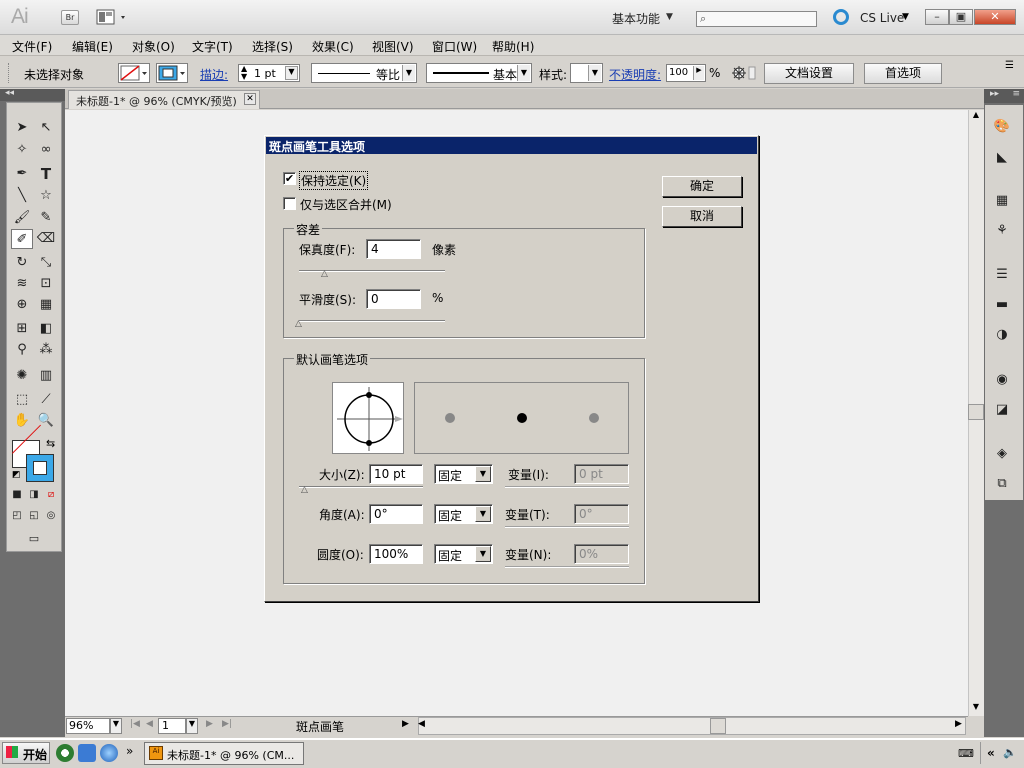  I want to click on lasso-tool-icon: ∞, so click(46, 150).